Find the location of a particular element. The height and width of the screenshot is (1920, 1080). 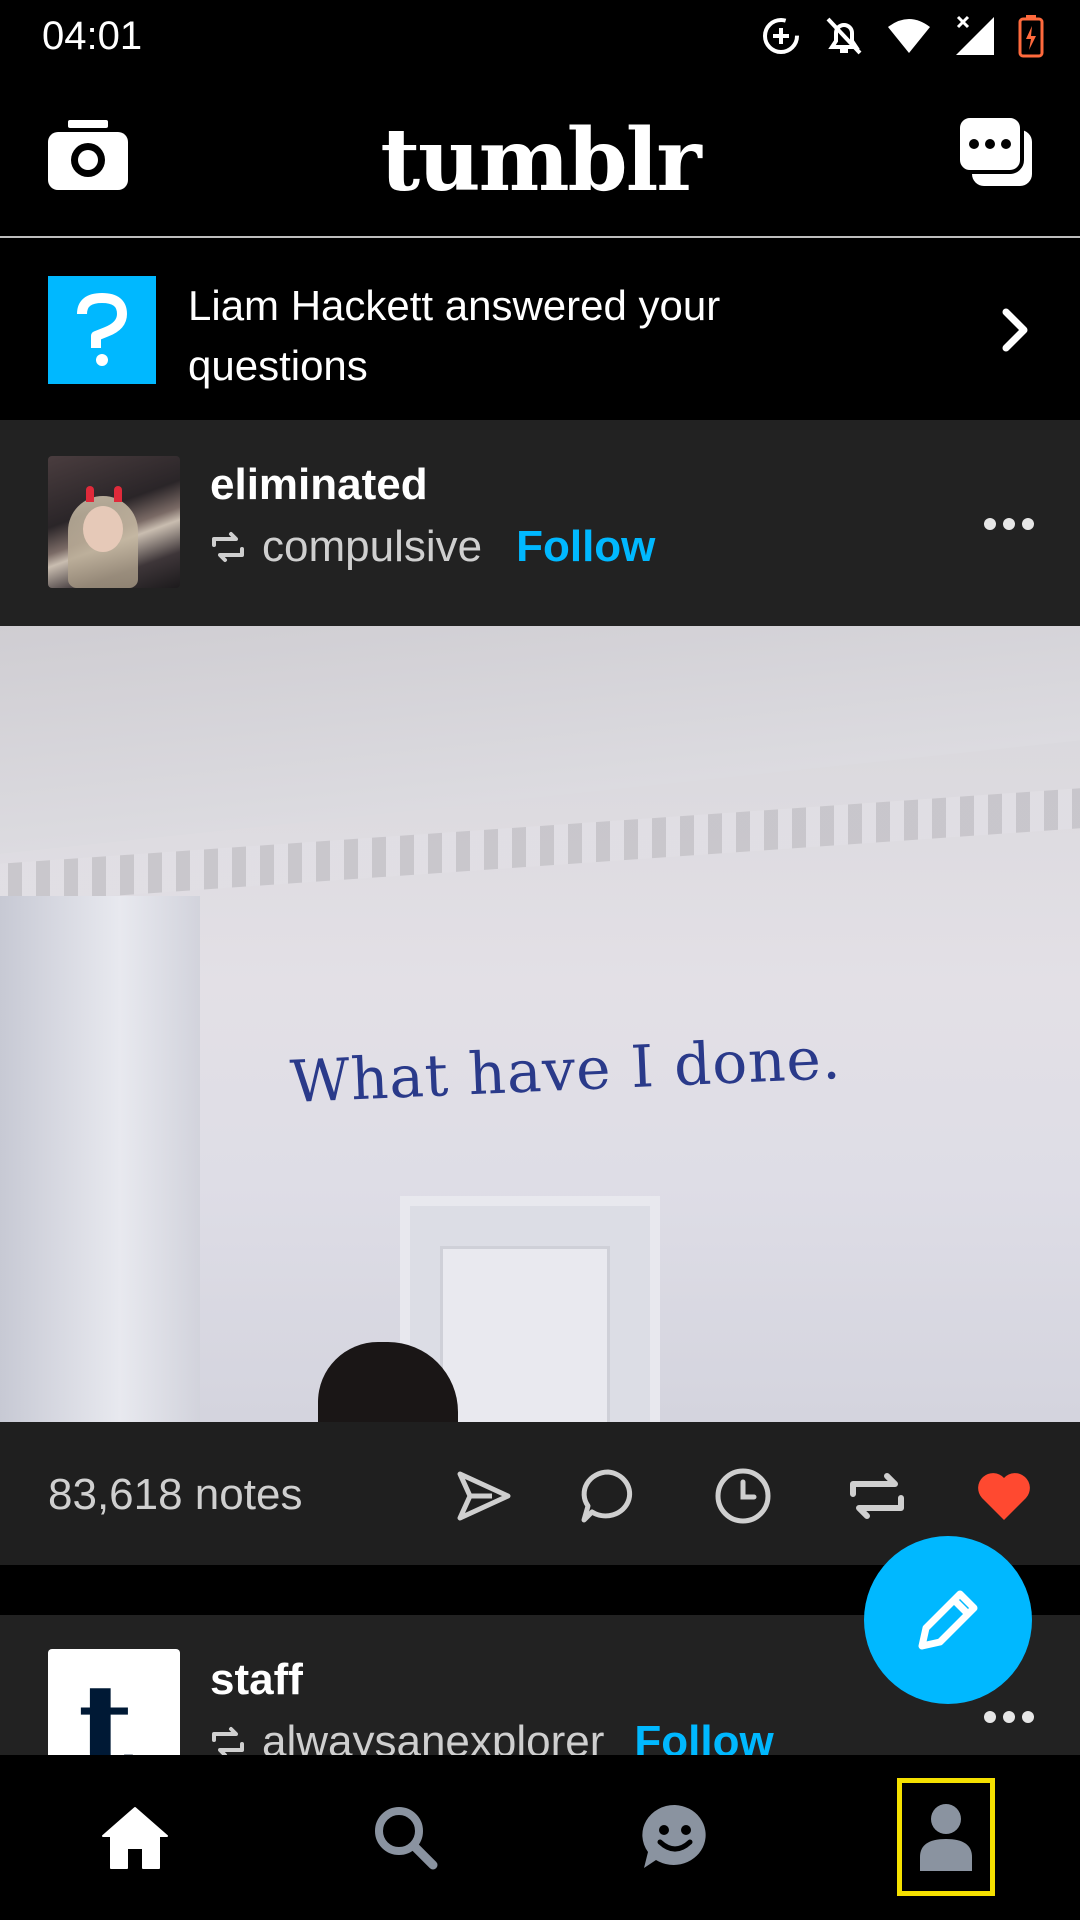

avatar: t is located at coordinates (114, 1702).